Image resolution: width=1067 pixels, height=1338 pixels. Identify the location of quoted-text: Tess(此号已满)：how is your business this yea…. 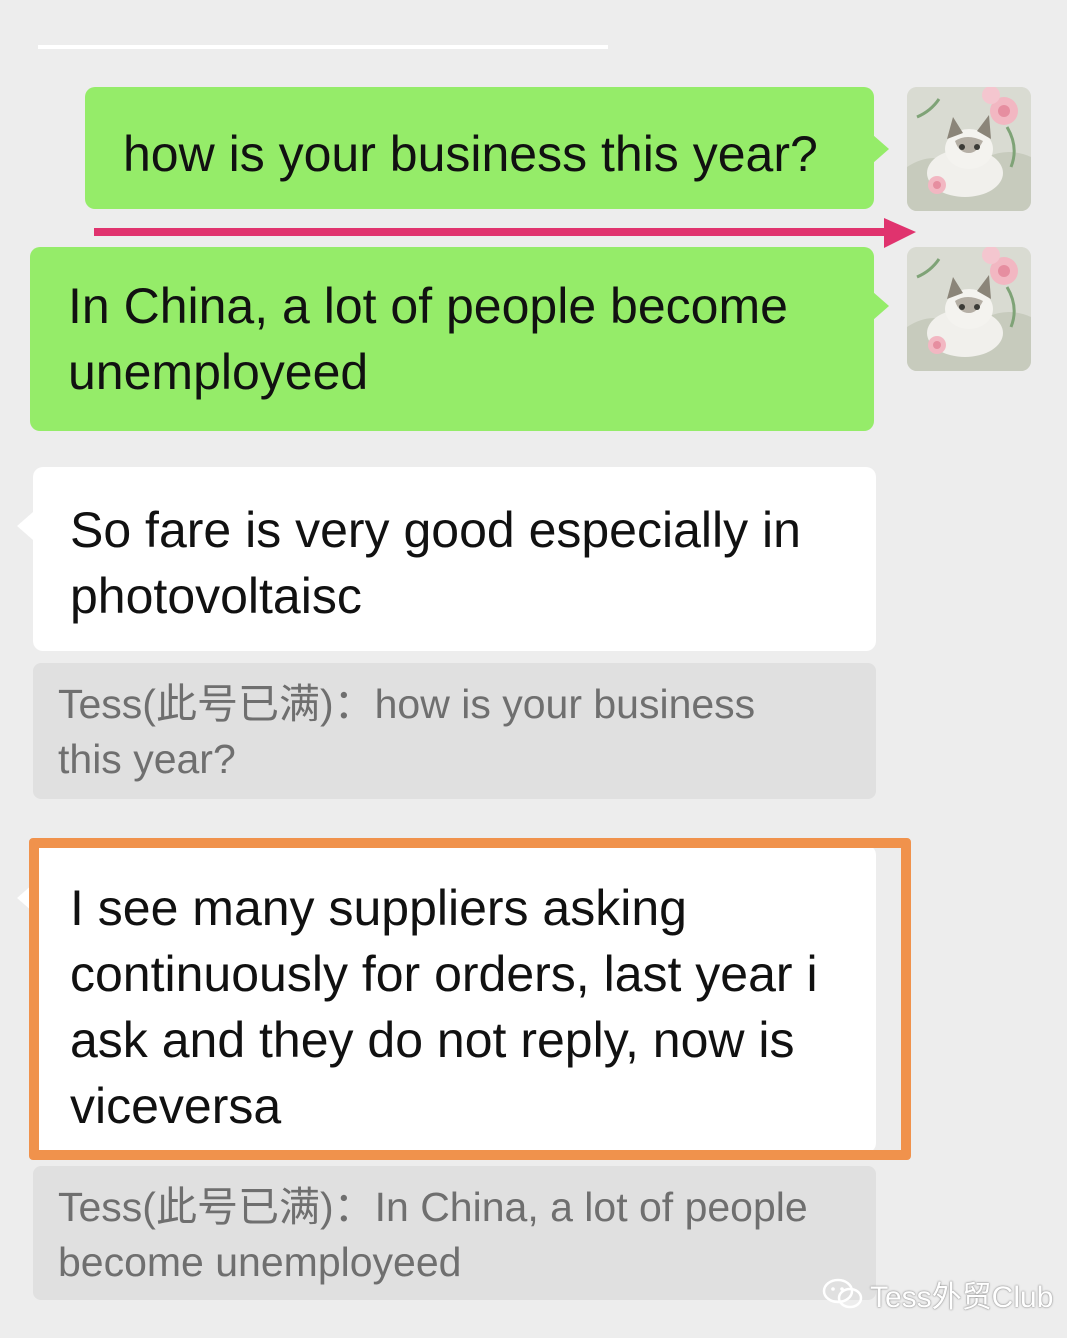
(407, 731).